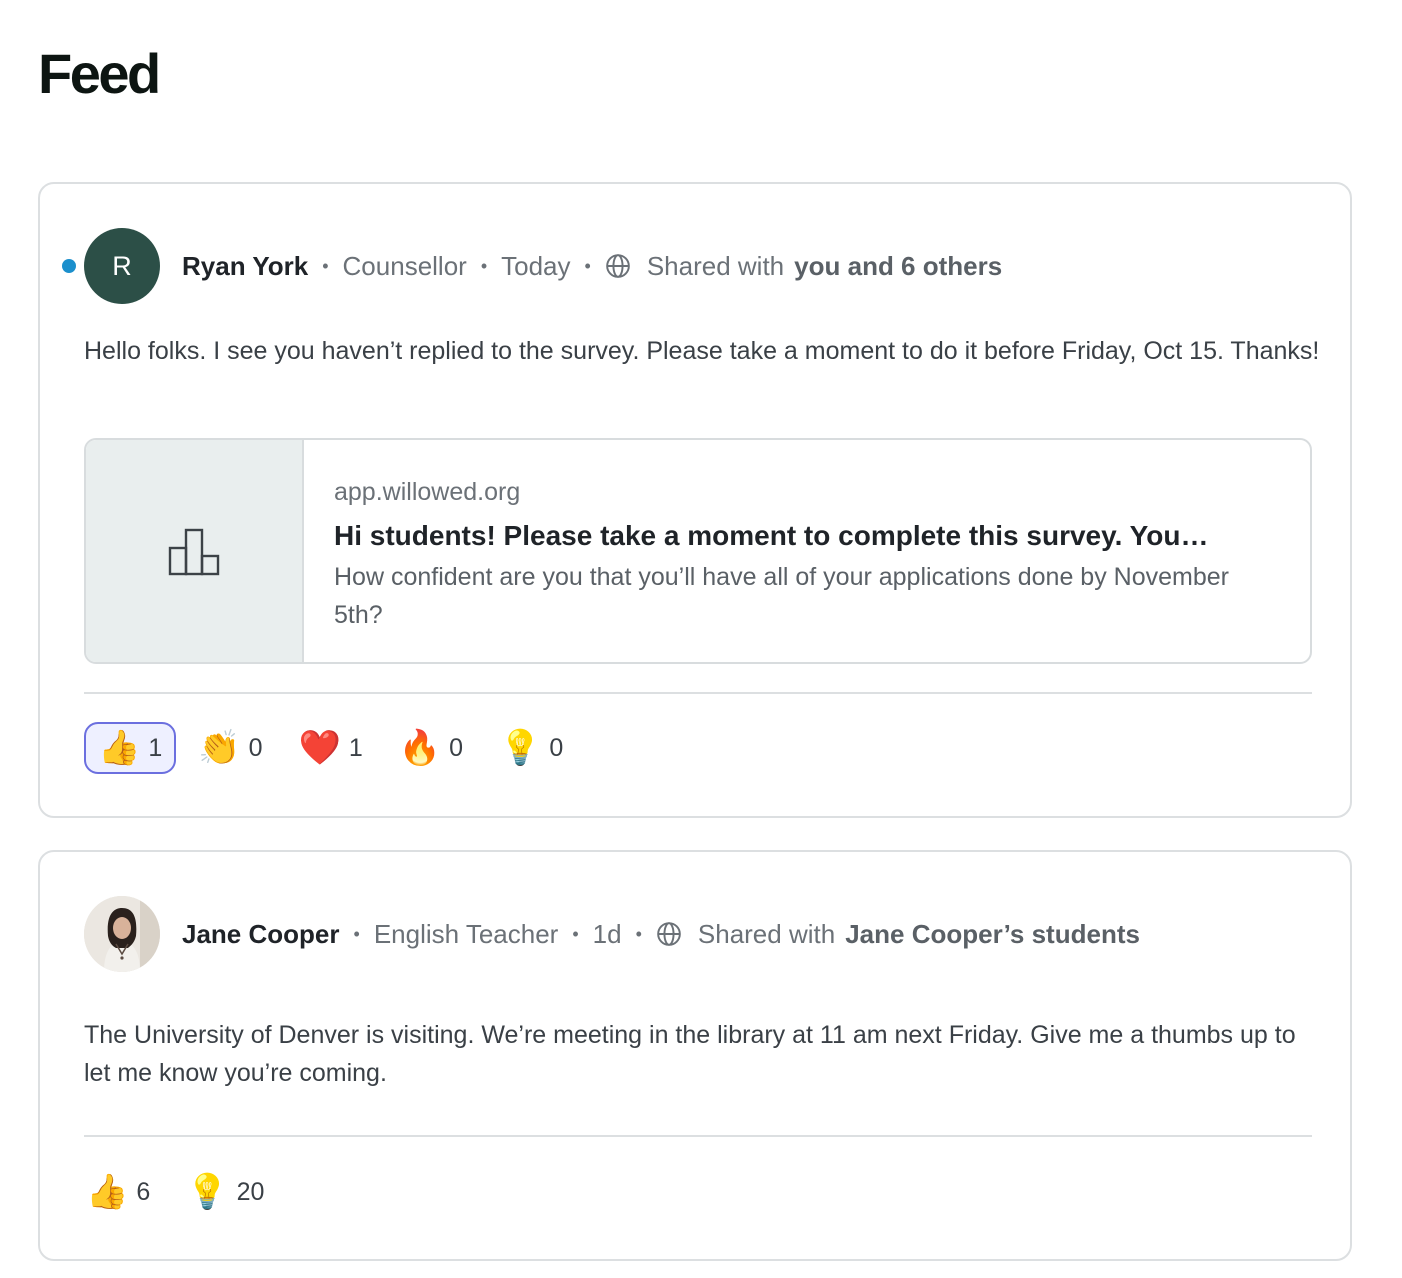  What do you see at coordinates (122, 266) in the screenshot?
I see `avatar: R` at bounding box center [122, 266].